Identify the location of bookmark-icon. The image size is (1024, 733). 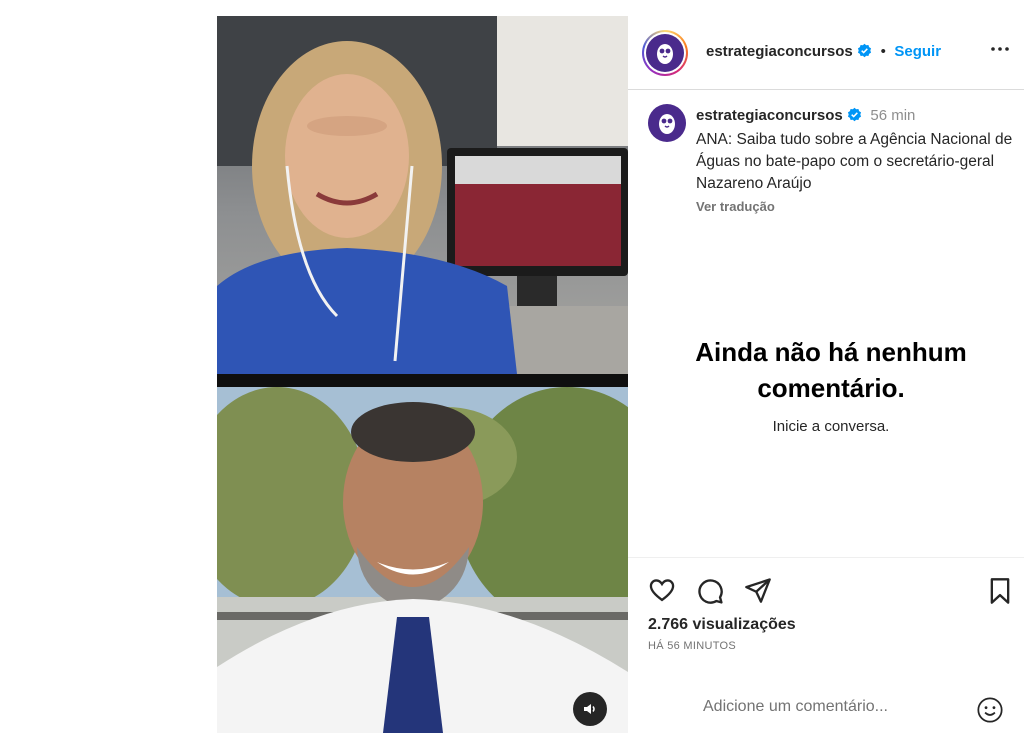
(1000, 591).